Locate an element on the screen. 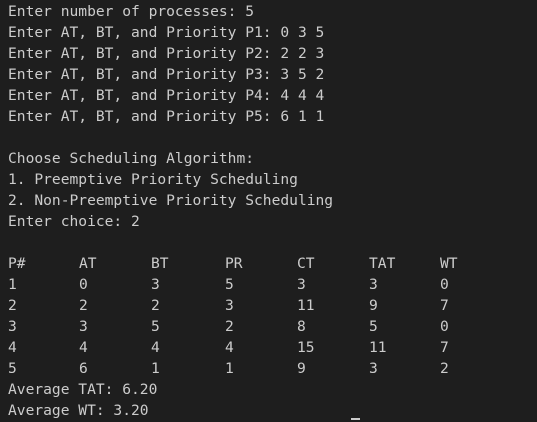  table-header-cell: CT is located at coordinates (306, 263).